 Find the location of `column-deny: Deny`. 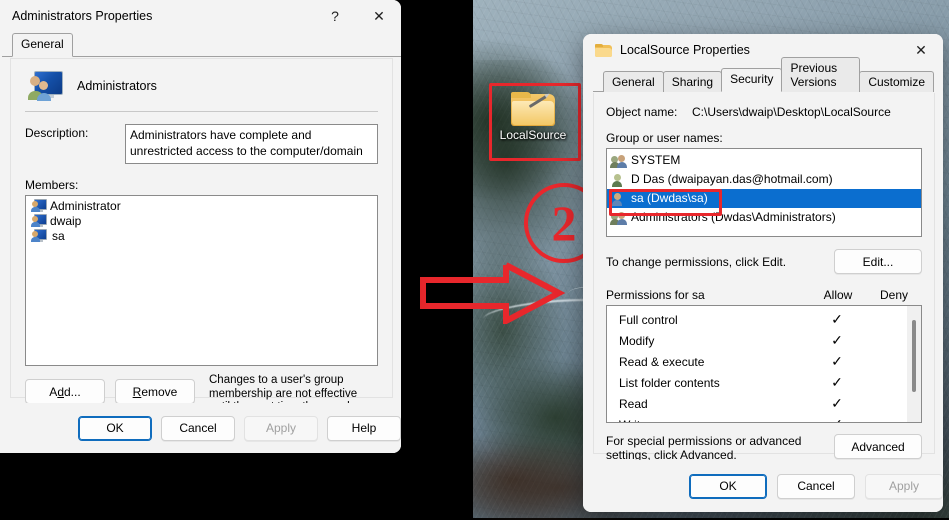

column-deny: Deny is located at coordinates (893, 295).